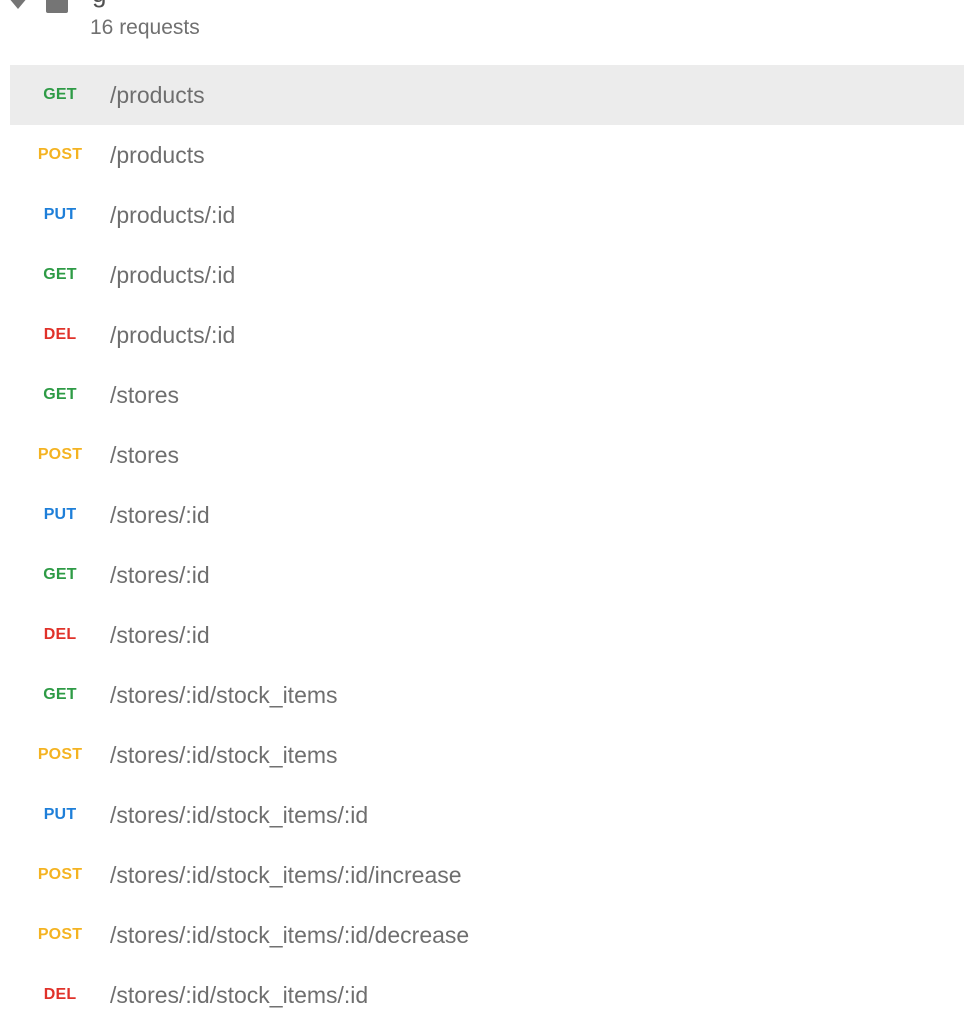  What do you see at coordinates (487, 455) in the screenshot?
I see `request-row: POST /stores` at bounding box center [487, 455].